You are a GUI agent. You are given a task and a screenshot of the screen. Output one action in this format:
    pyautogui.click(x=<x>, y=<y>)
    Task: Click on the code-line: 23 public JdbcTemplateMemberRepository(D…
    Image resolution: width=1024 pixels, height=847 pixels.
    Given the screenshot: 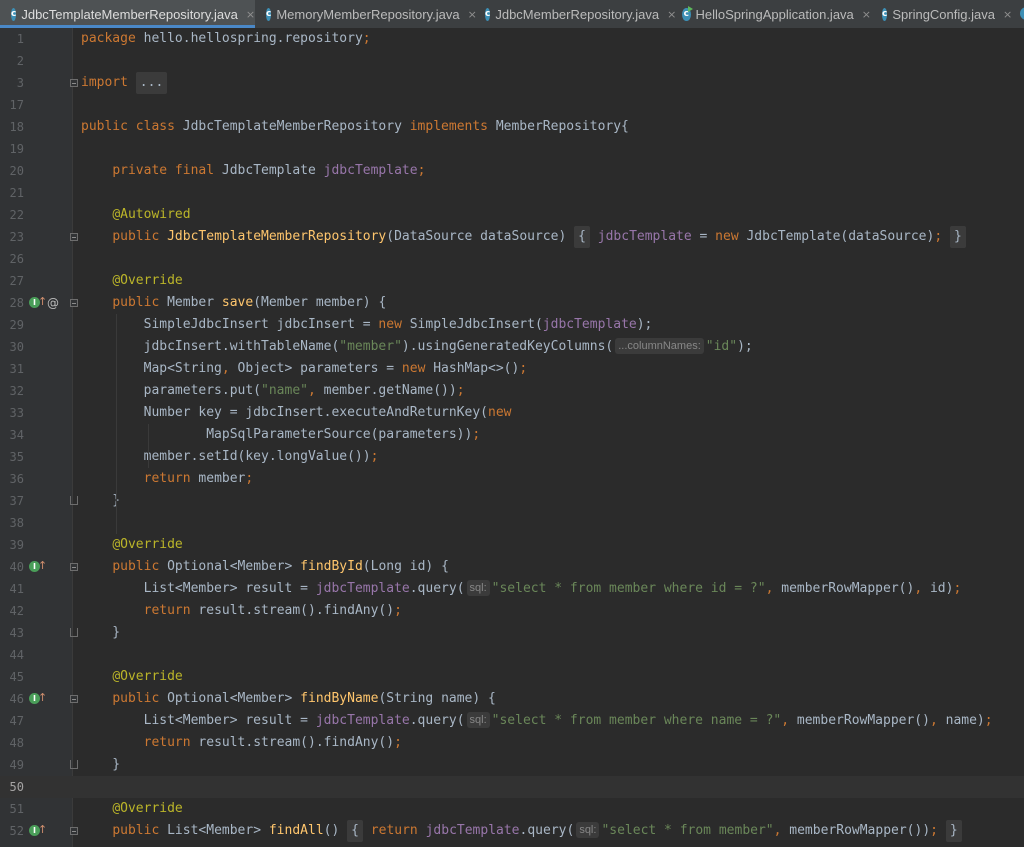 What is the action you would take?
    pyautogui.click(x=512, y=237)
    